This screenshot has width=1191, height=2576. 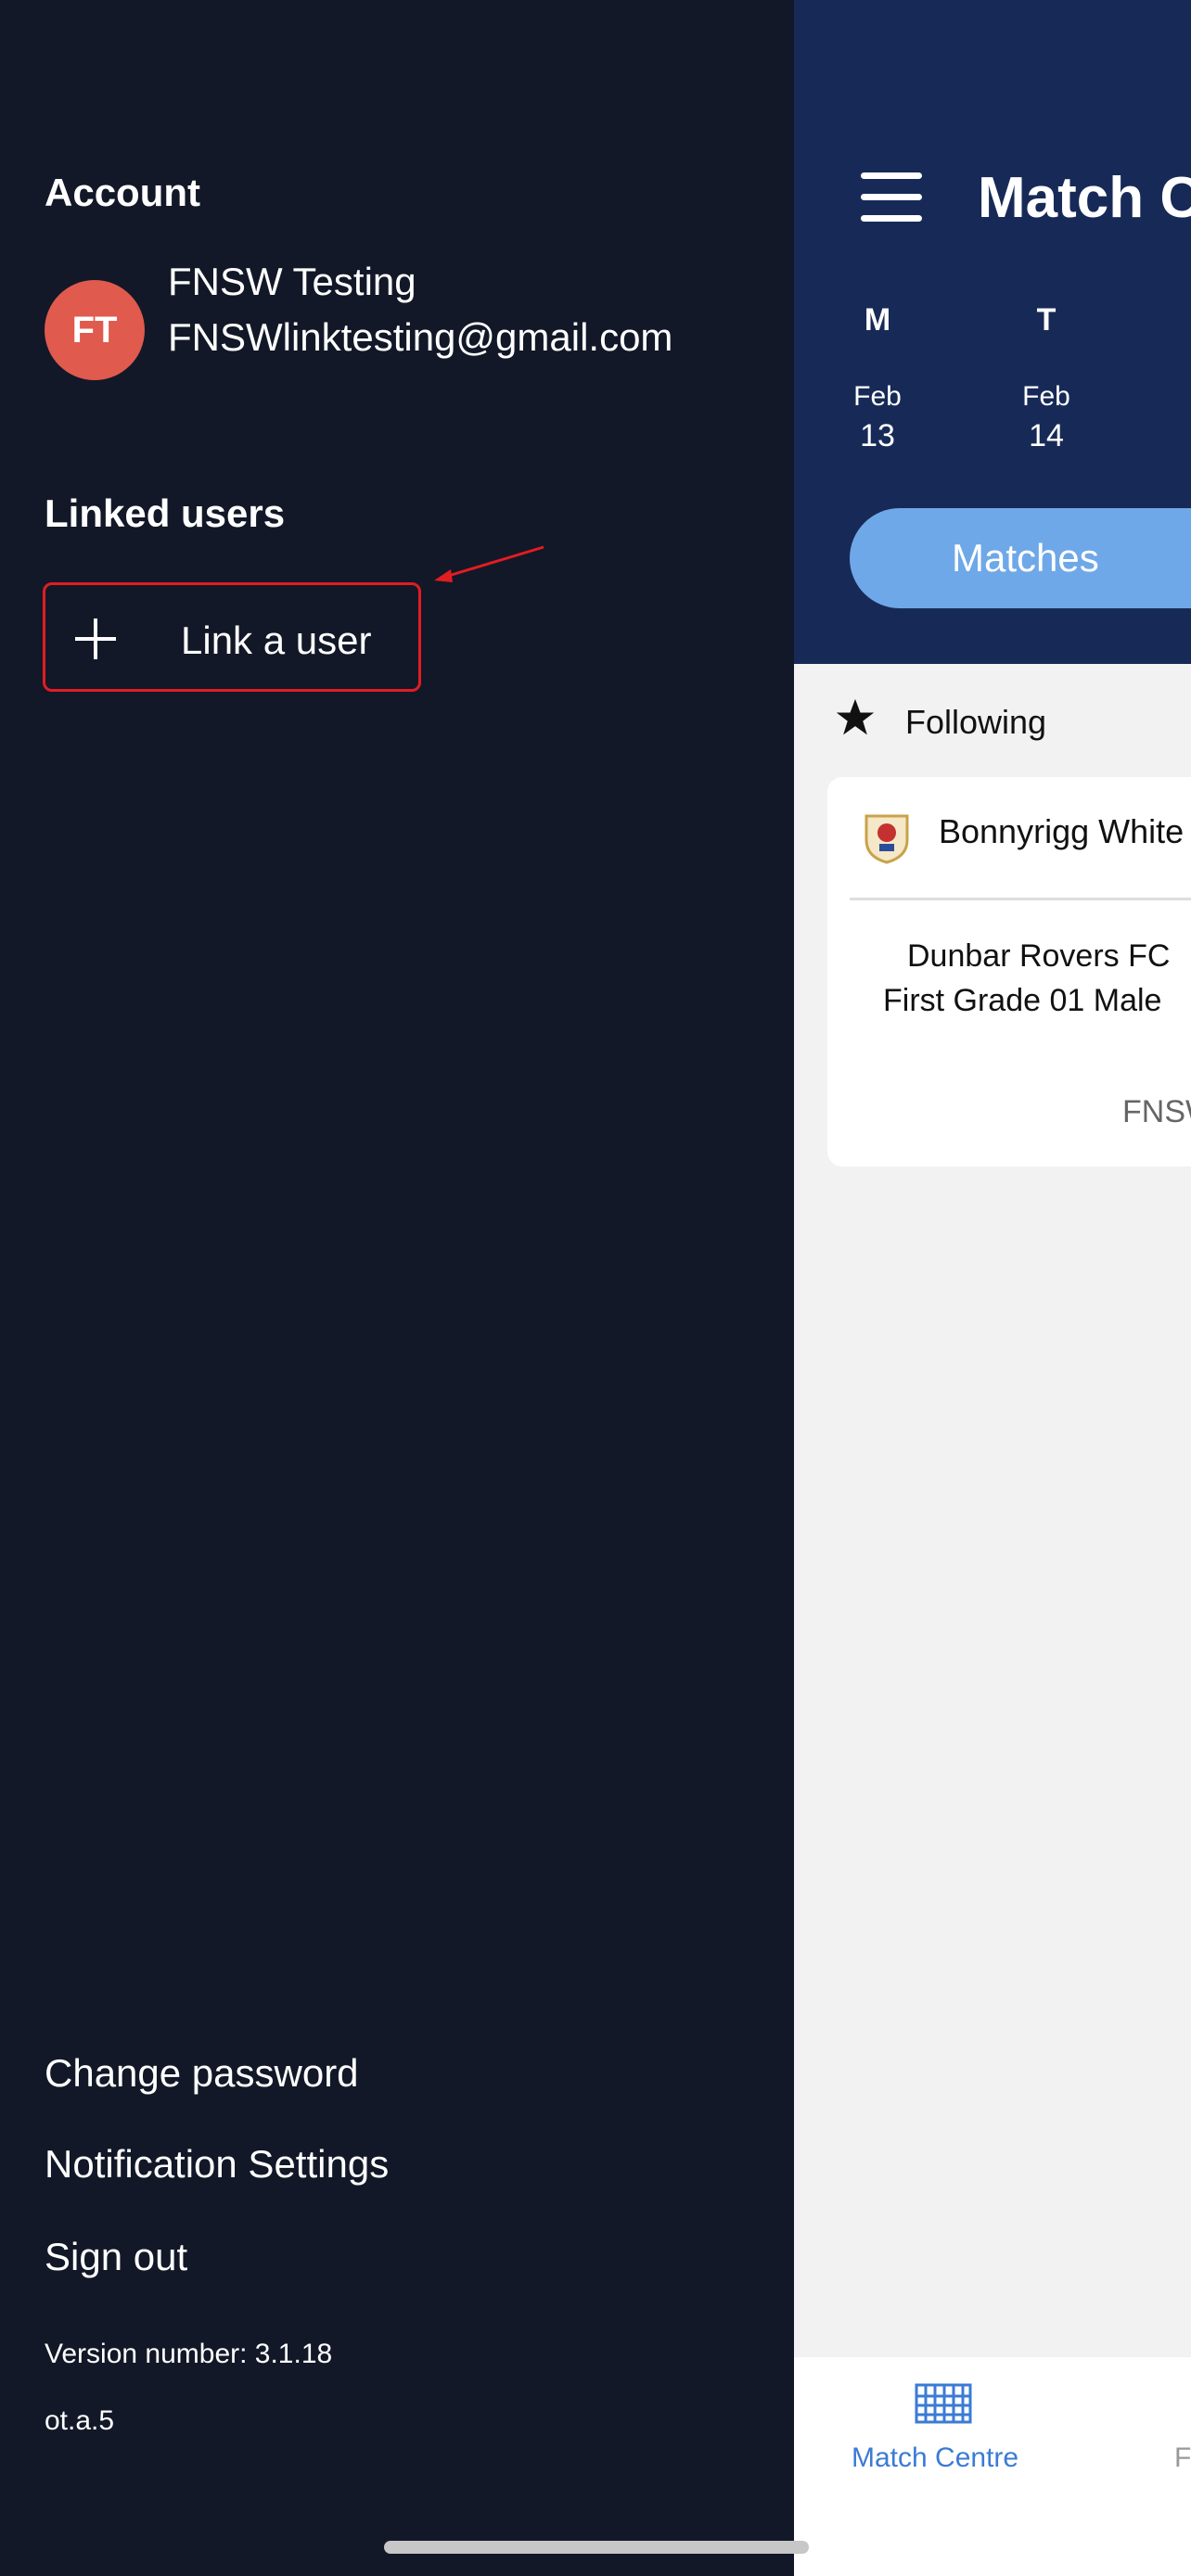 I want to click on home-indicator, so click(x=597, y=2547).